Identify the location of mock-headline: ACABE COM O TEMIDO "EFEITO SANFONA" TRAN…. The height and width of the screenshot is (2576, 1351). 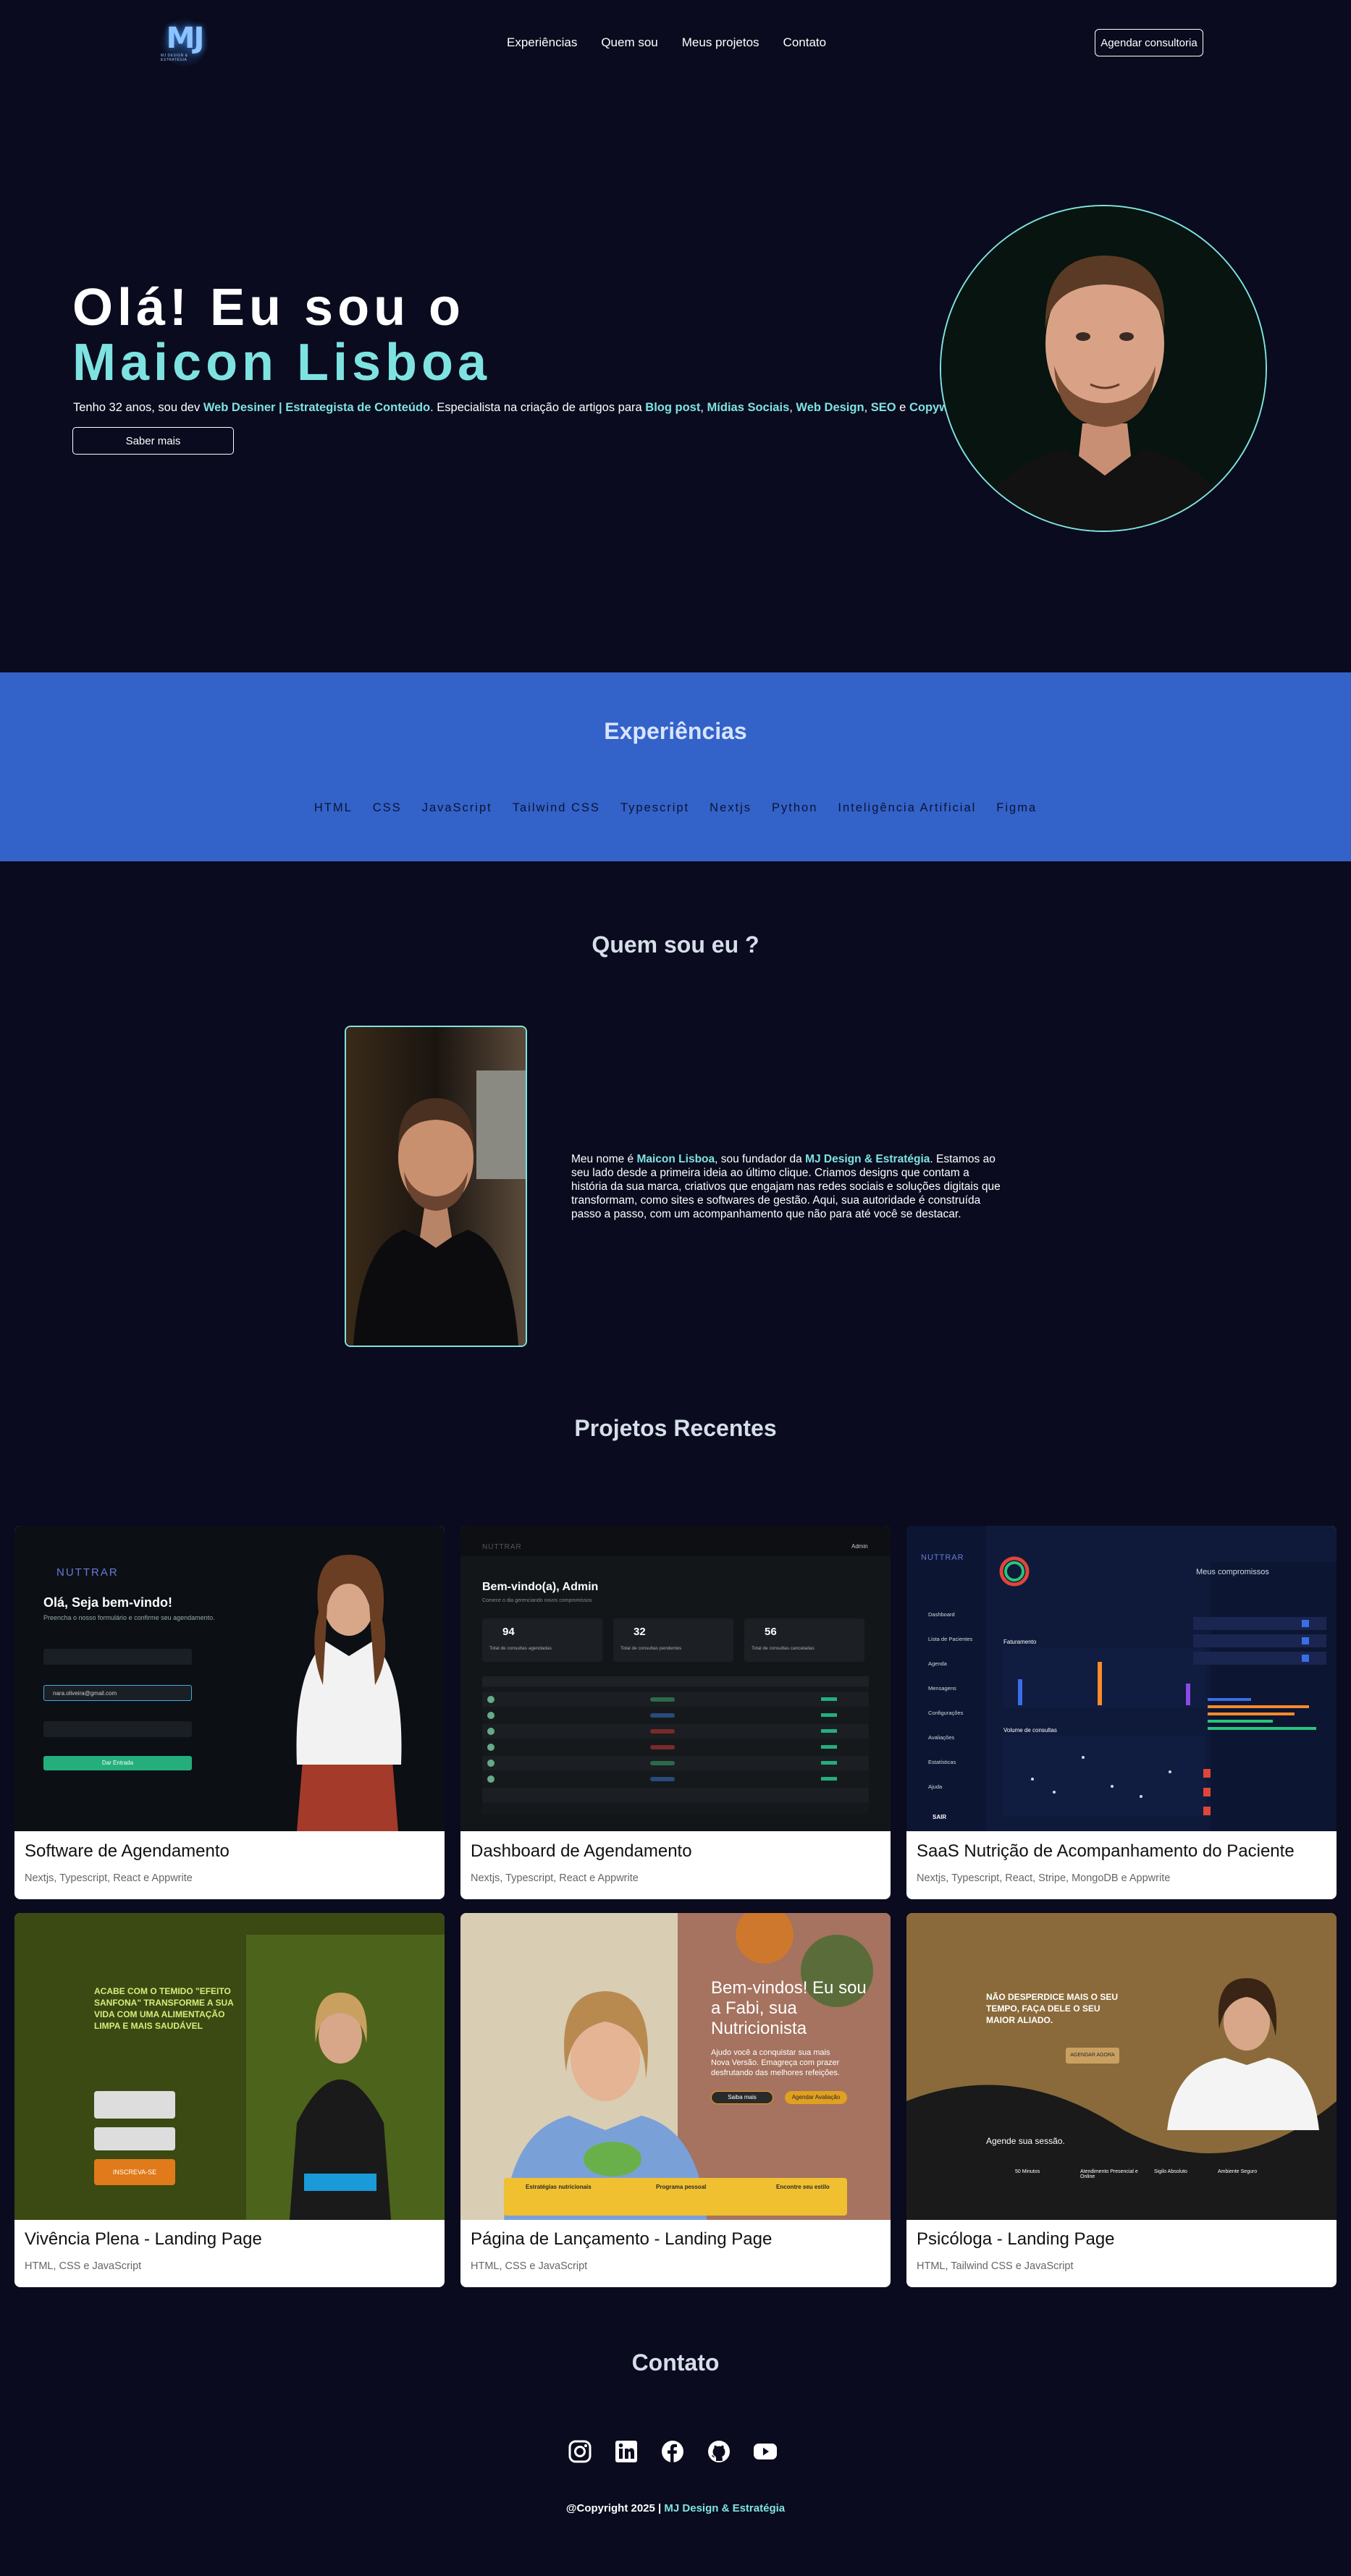
(164, 2008).